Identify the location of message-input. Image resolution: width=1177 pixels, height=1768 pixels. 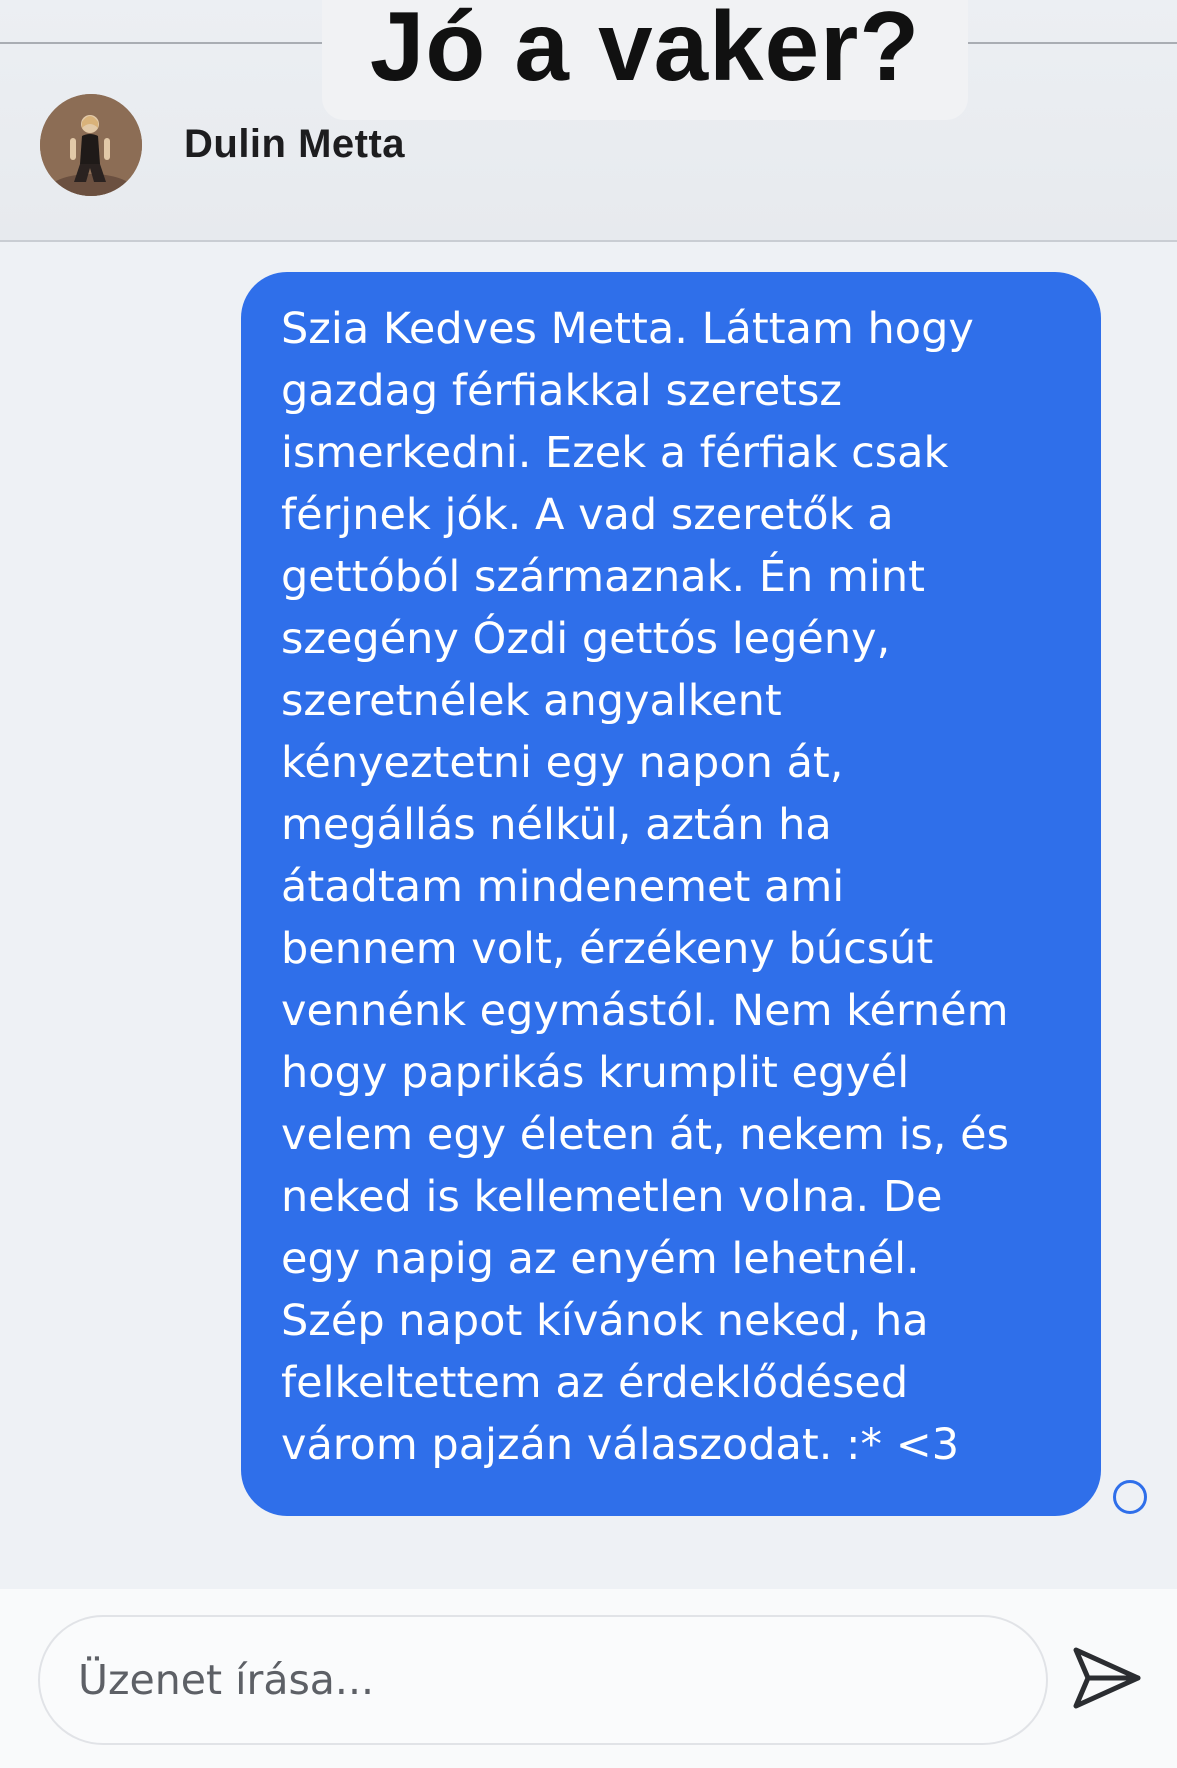
(543, 1680).